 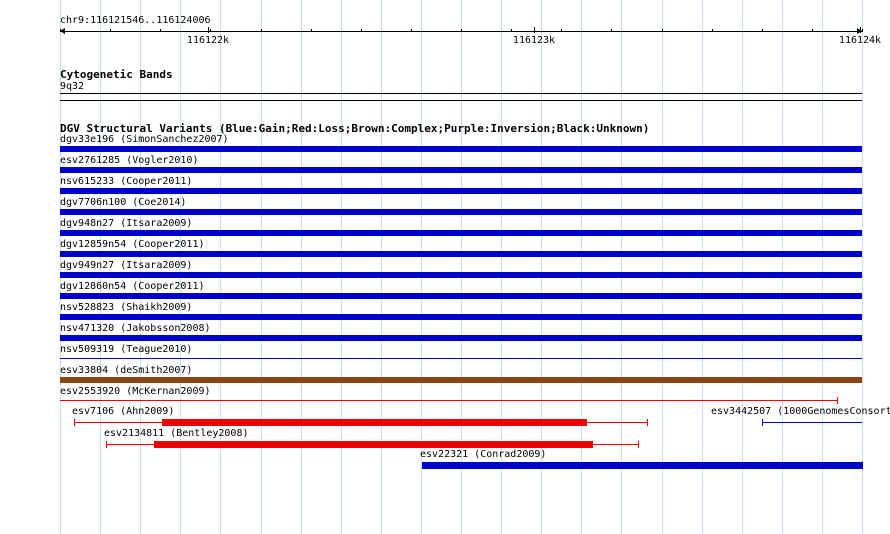 What do you see at coordinates (208, 40) in the screenshot?
I see `ruler-tick-label: 116122k` at bounding box center [208, 40].